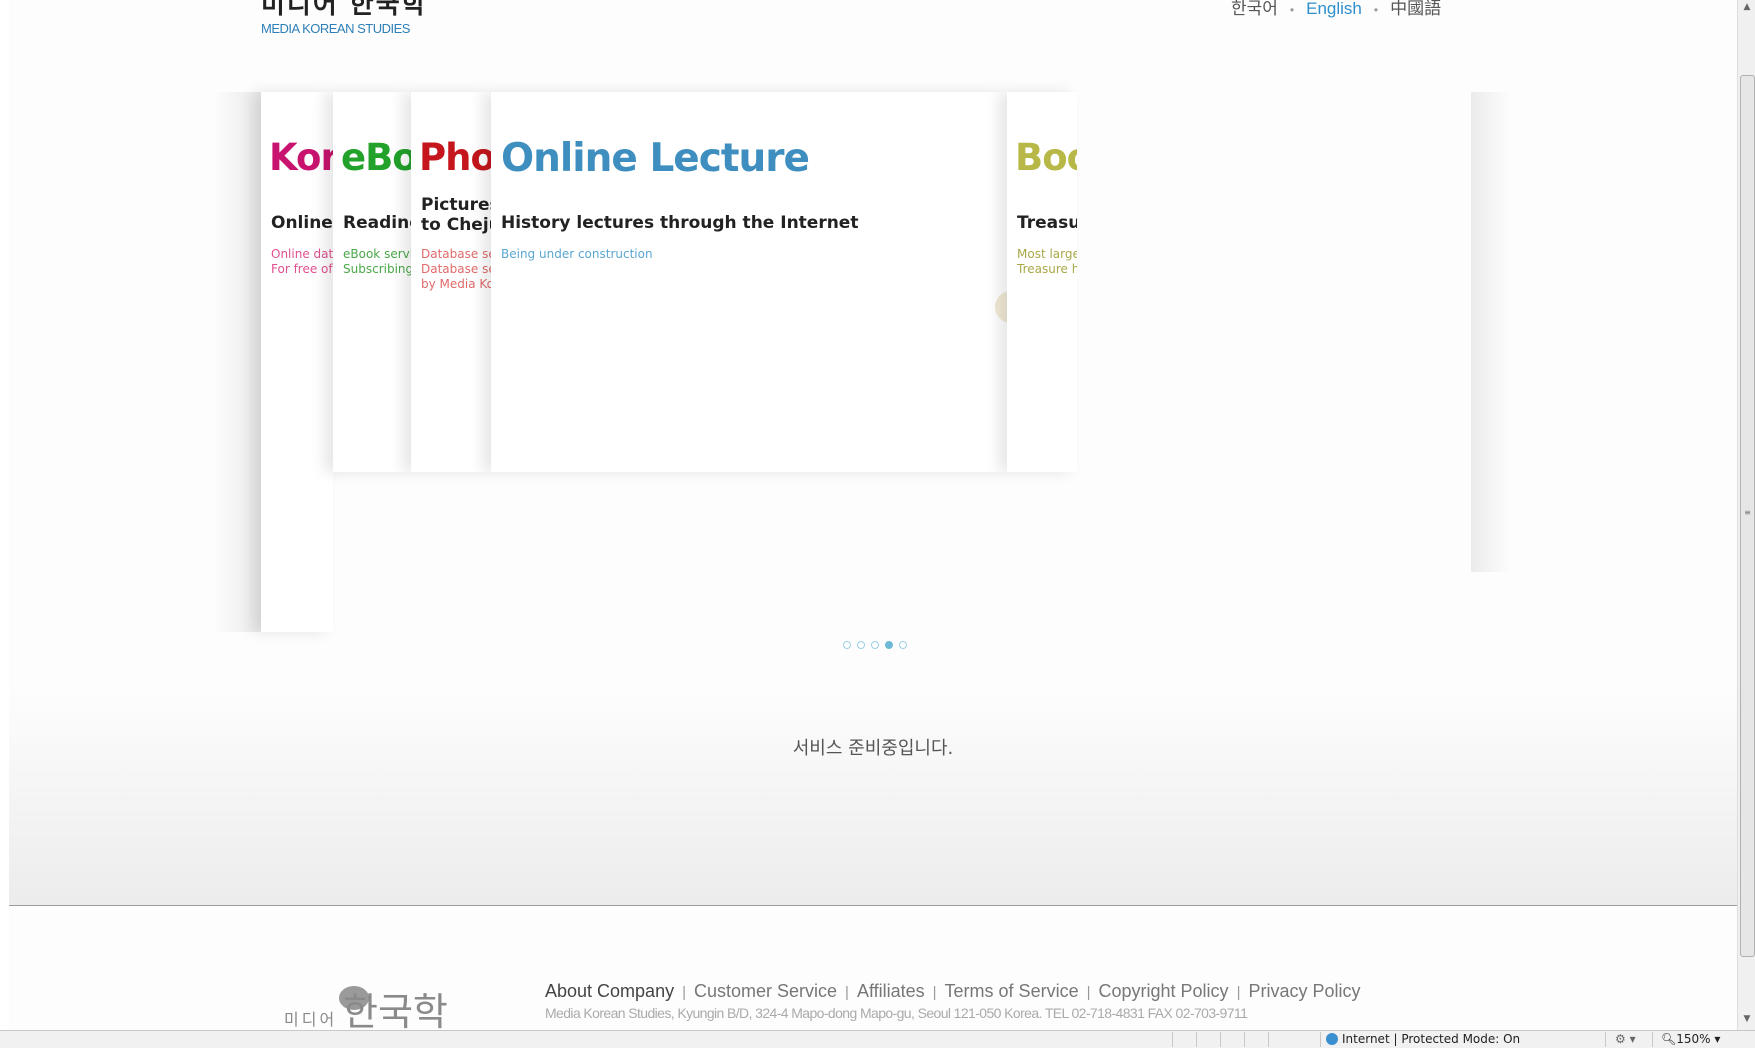  What do you see at coordinates (301, 157) in the screenshot?
I see `panel-title: Kor` at bounding box center [301, 157].